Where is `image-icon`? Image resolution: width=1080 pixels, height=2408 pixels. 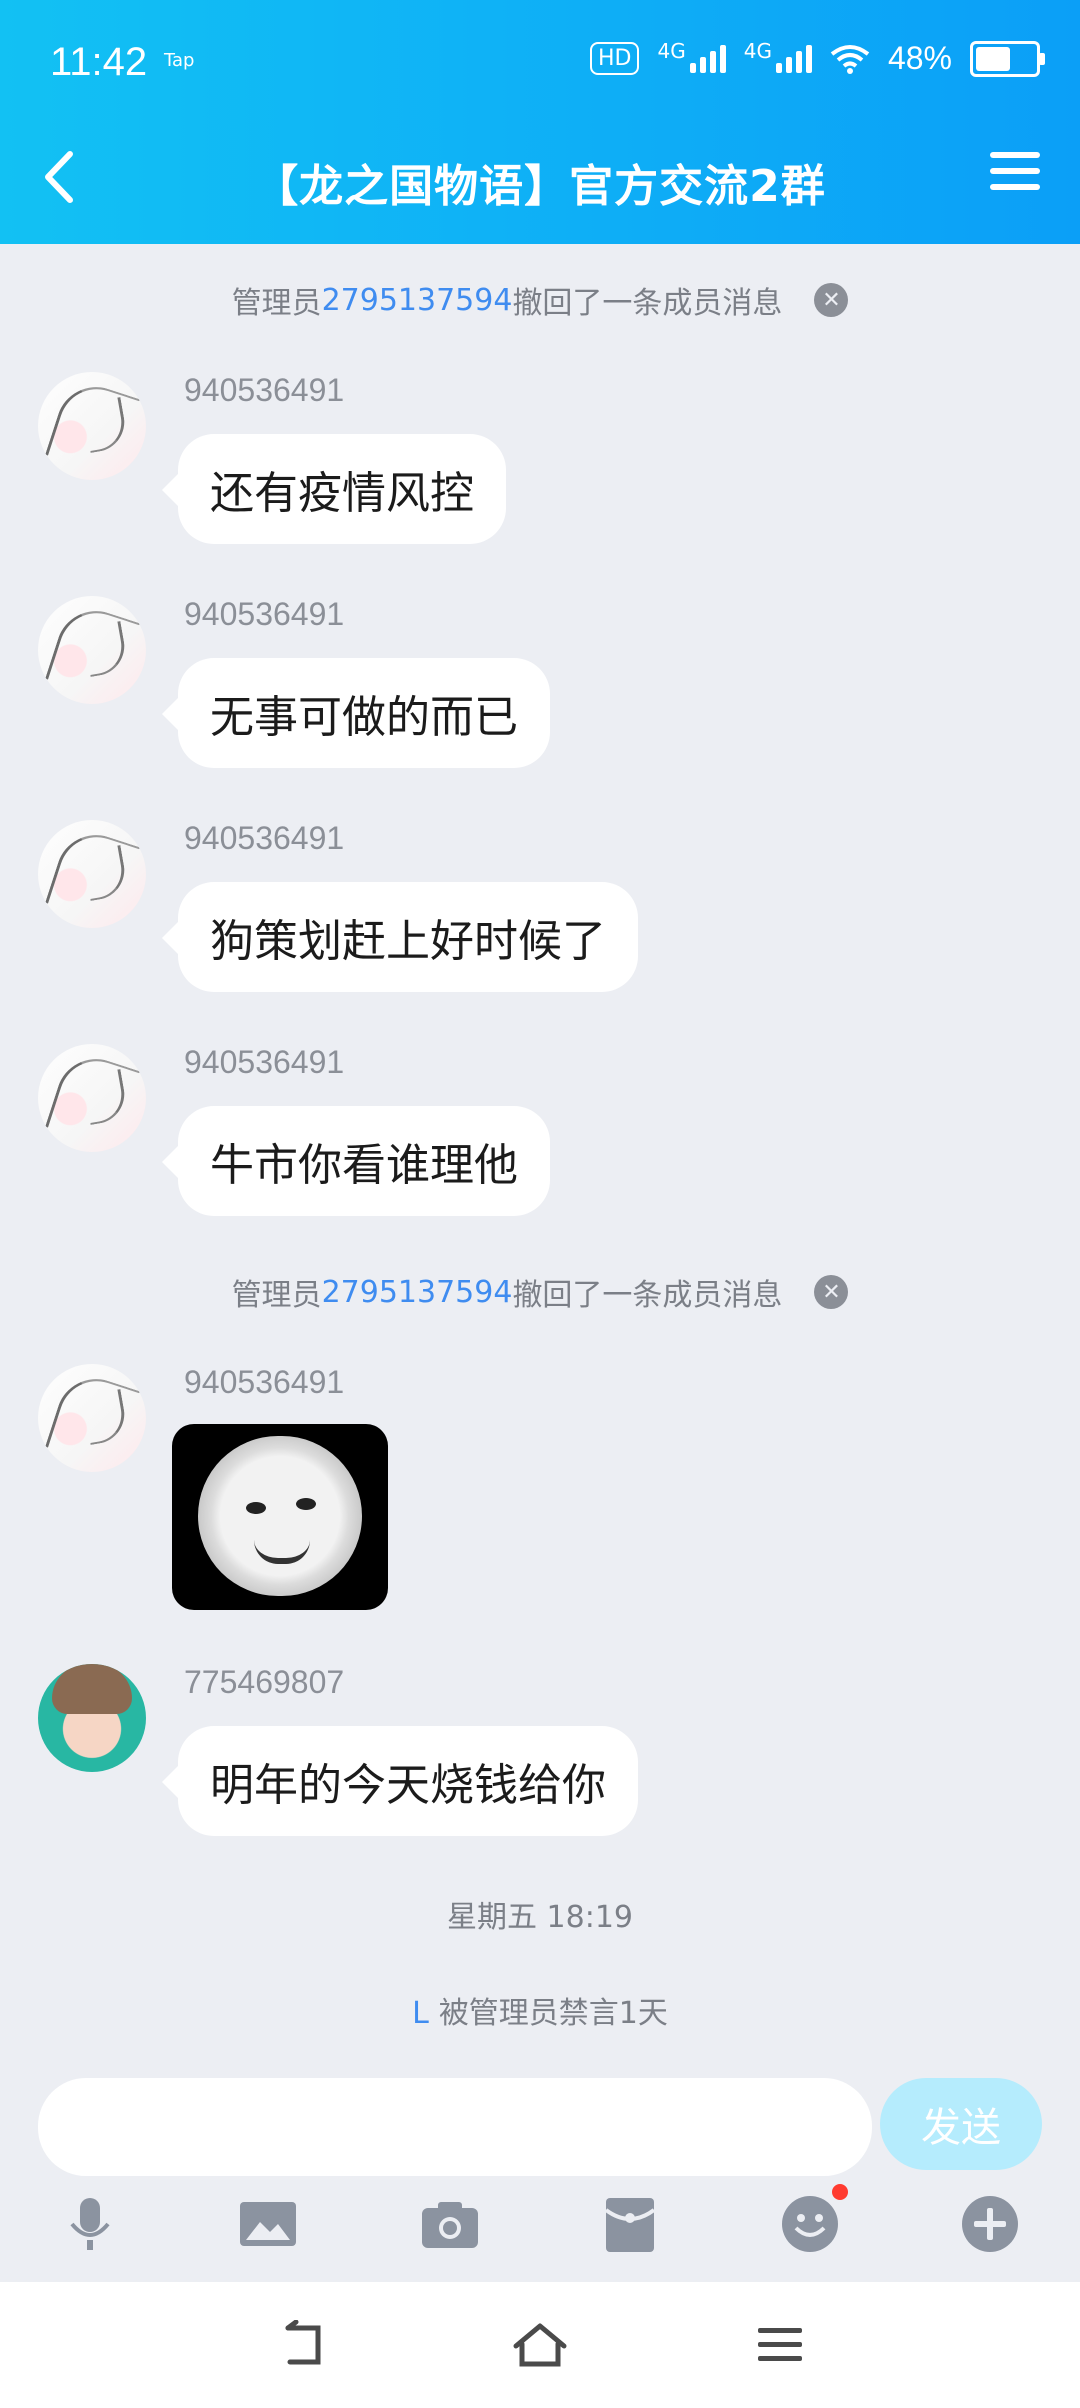 image-icon is located at coordinates (268, 2224).